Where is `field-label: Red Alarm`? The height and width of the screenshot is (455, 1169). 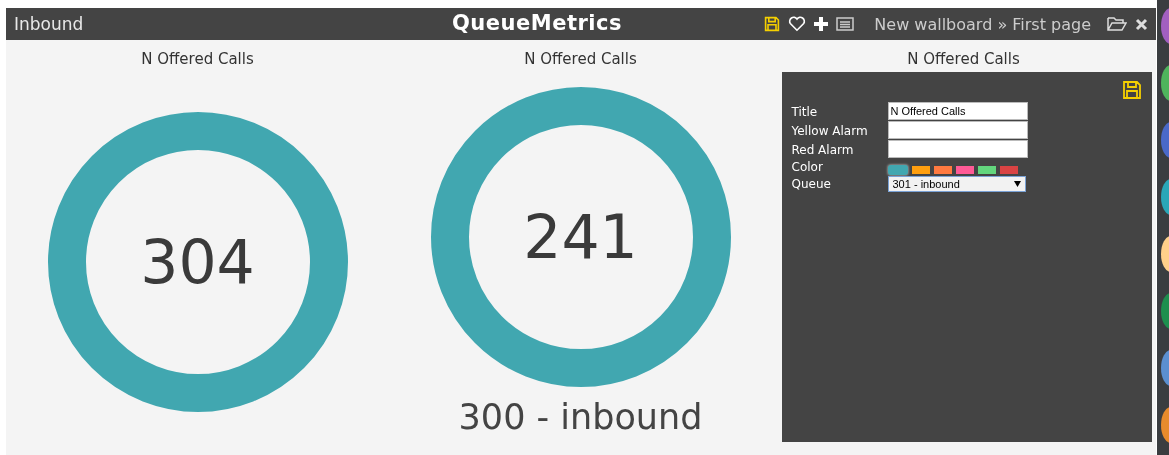 field-label: Red Alarm is located at coordinates (823, 150).